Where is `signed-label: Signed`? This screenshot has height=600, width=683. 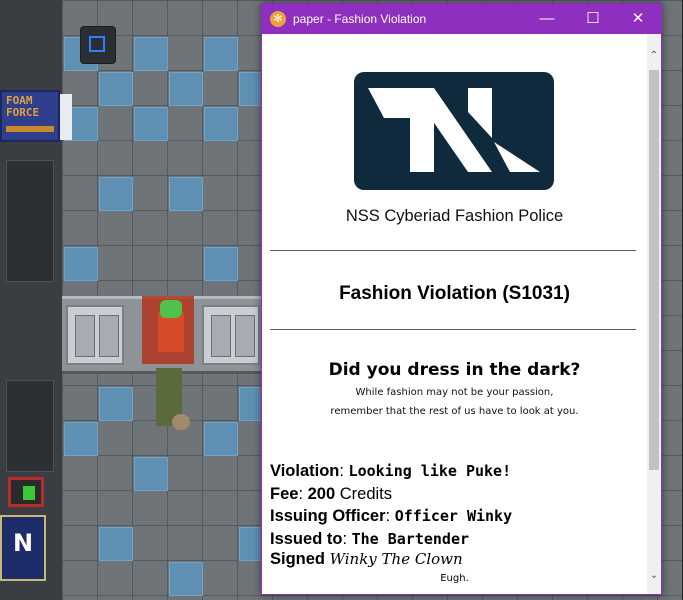
signed-label: Signed is located at coordinates (298, 559).